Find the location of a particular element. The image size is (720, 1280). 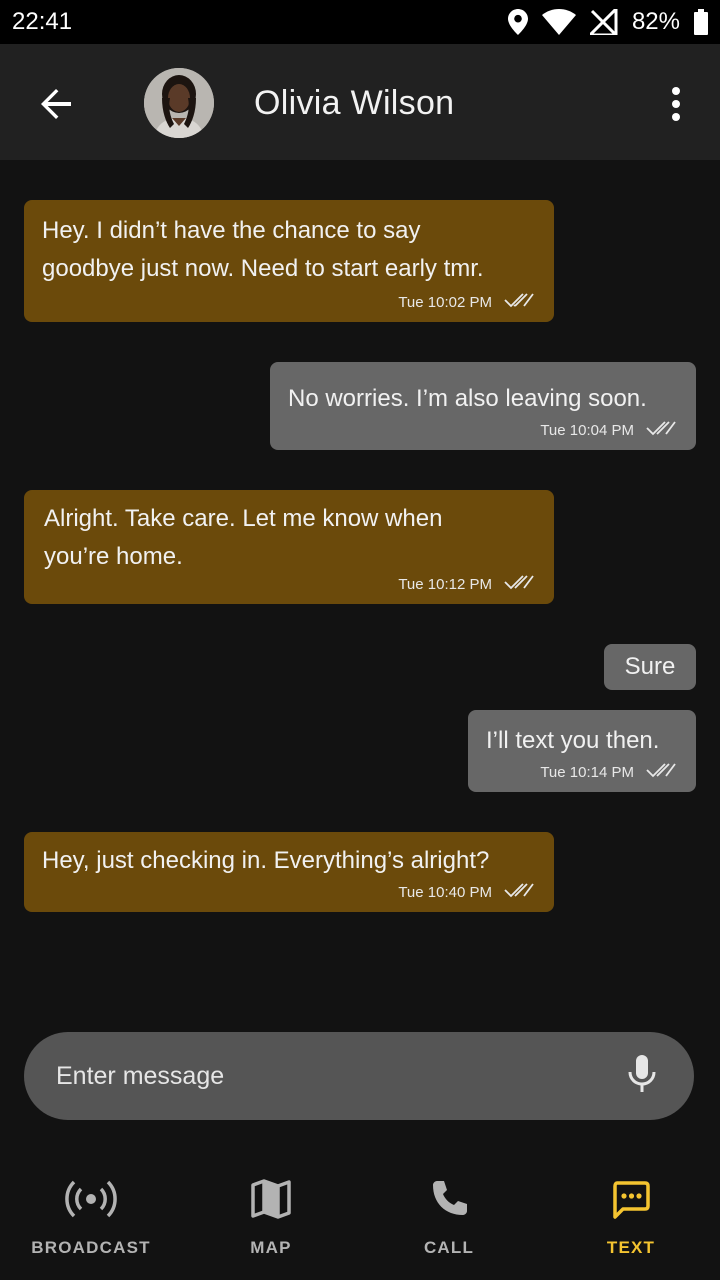

microphone-icon is located at coordinates (642, 1076).